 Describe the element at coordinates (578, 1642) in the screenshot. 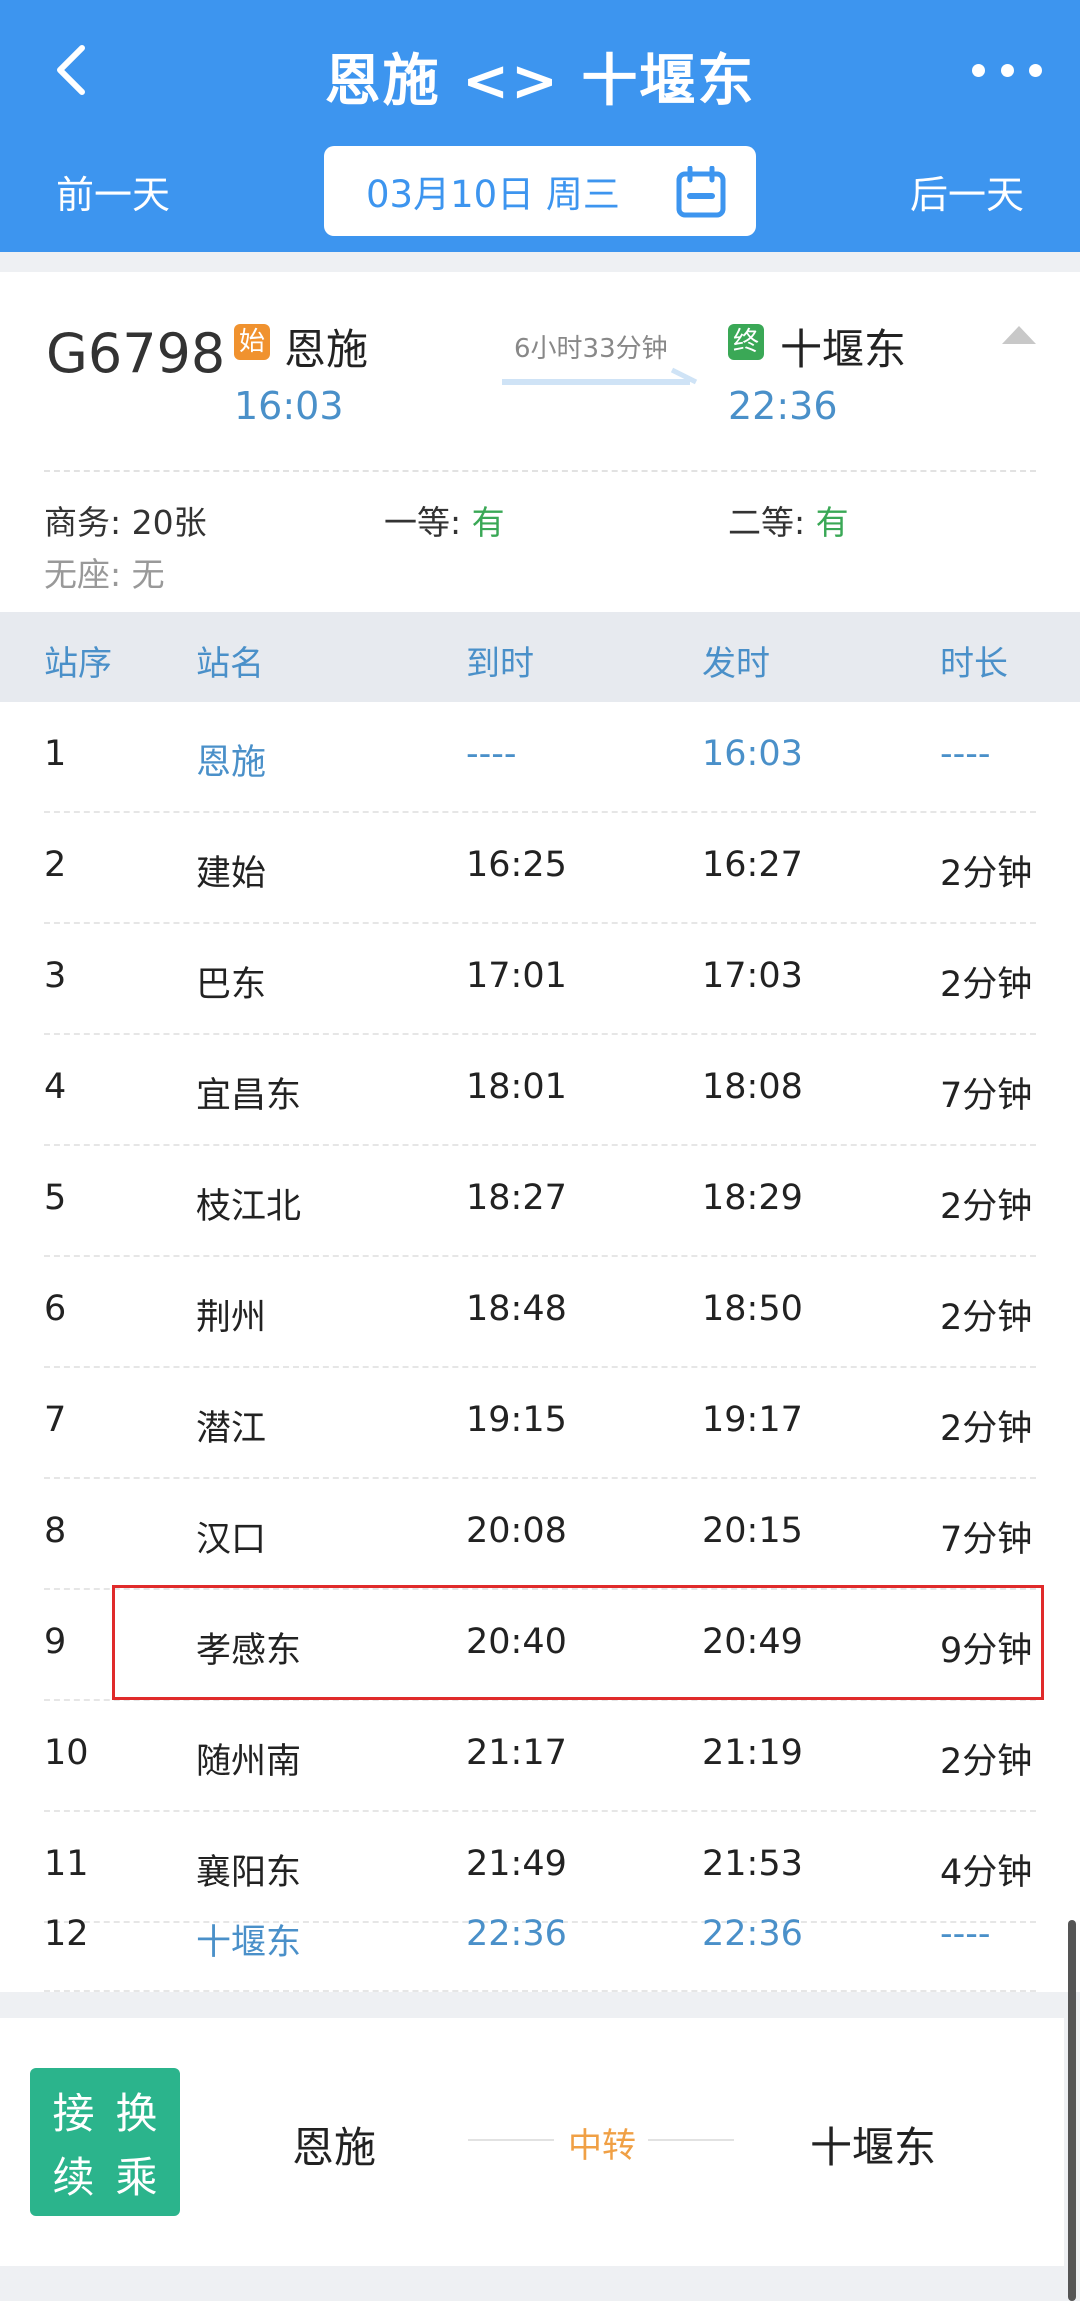

I see `highlight-box` at that location.